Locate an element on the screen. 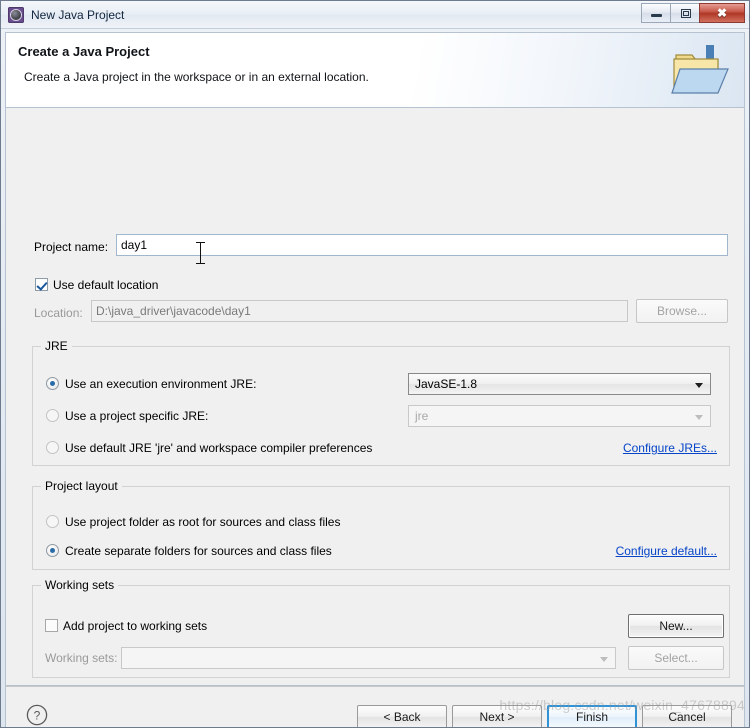 This screenshot has height=728, width=750. help-icon: ? is located at coordinates (37, 715).